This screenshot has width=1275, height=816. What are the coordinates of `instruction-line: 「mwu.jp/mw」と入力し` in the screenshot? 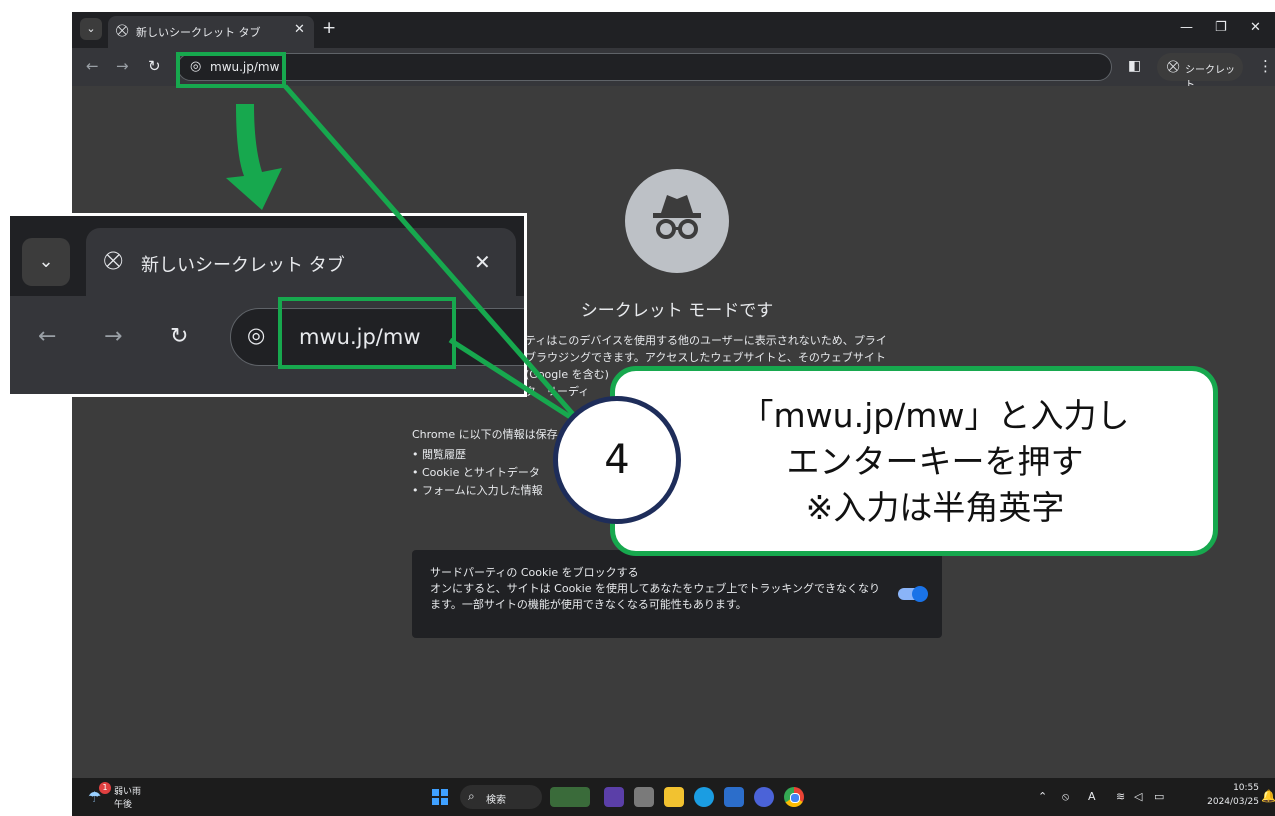 It's located at (935, 415).